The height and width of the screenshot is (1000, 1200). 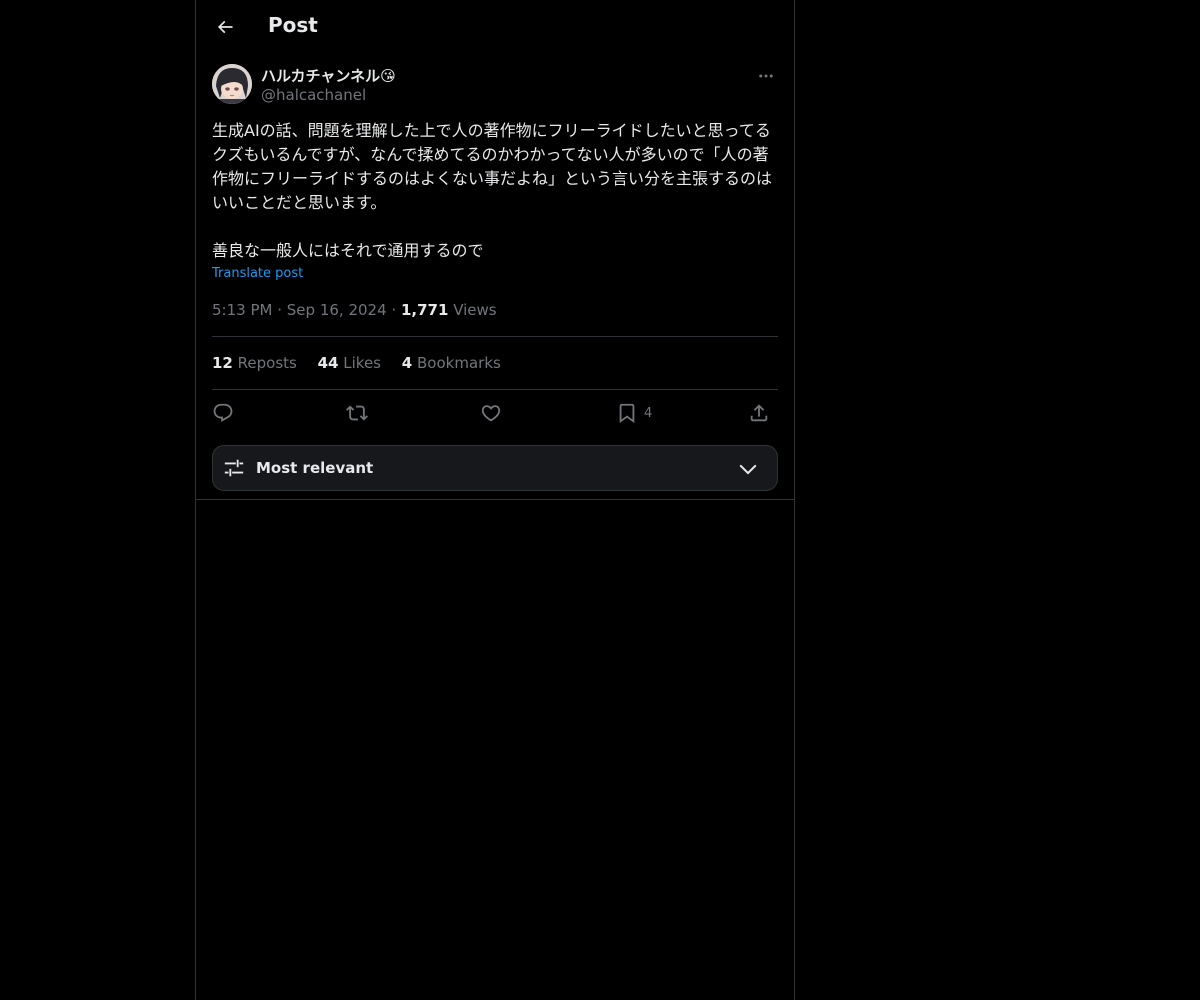 I want to click on likes-stat: 44 Likes, so click(x=349, y=363).